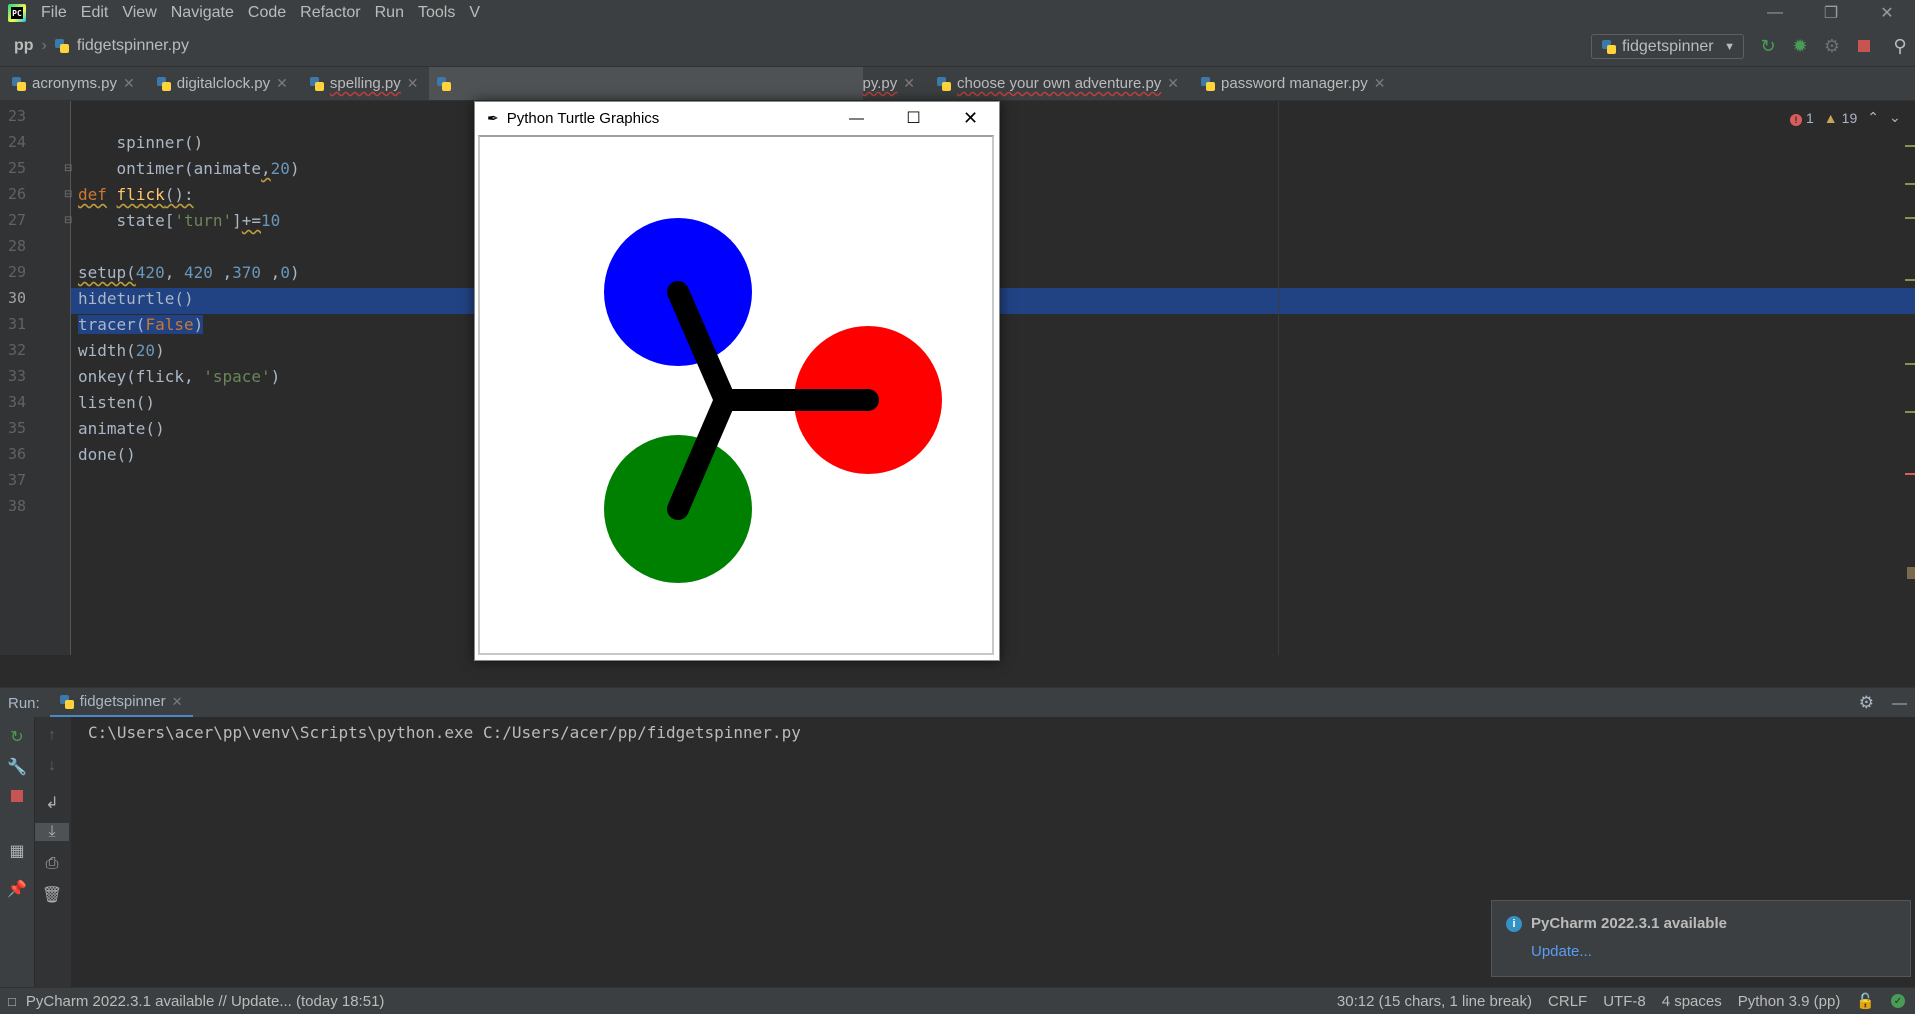  I want to click on caret-position: 30:12 (15 chars, 1 line break), so click(1434, 1001).